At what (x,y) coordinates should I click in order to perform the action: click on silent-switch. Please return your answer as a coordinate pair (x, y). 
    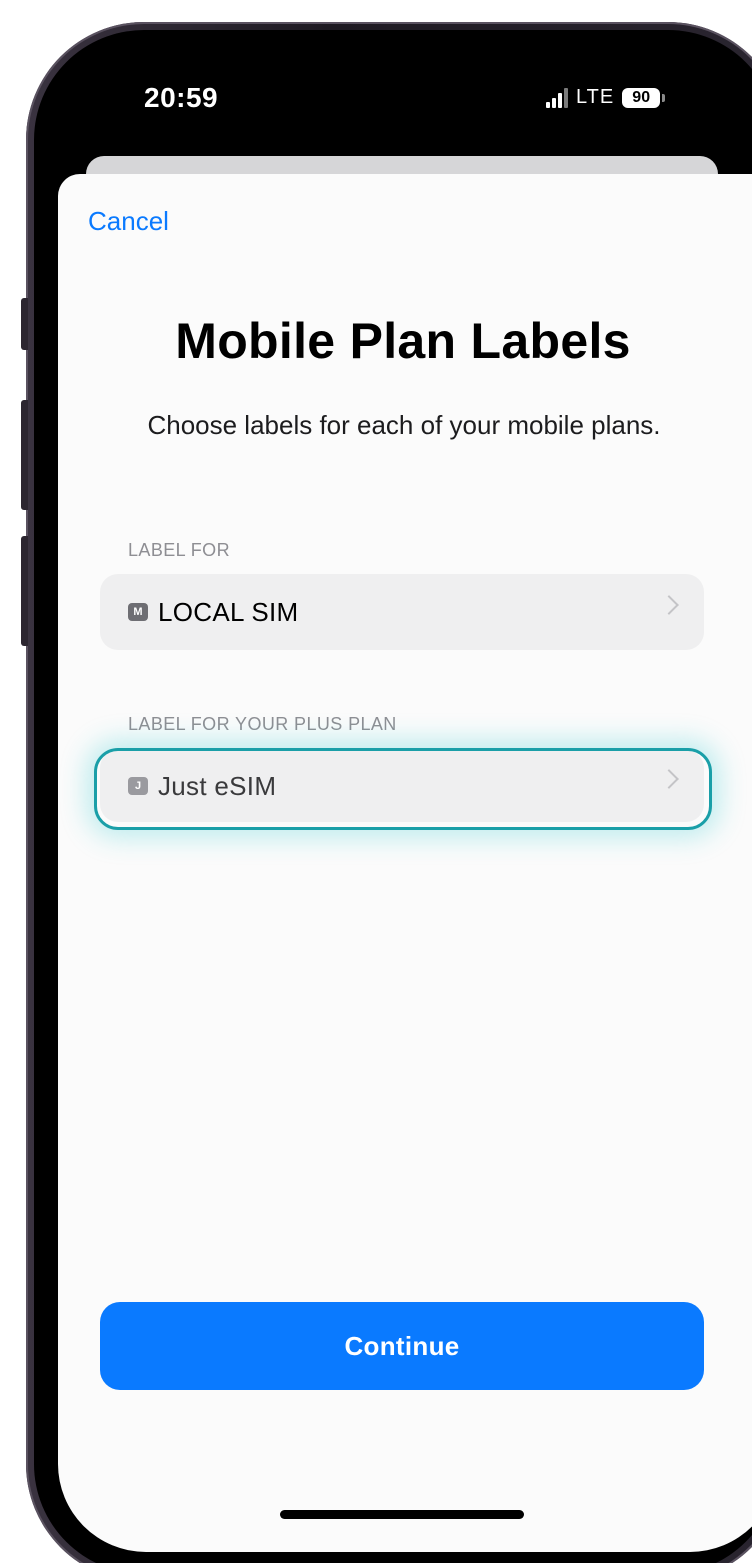
    Looking at the image, I should click on (24, 324).